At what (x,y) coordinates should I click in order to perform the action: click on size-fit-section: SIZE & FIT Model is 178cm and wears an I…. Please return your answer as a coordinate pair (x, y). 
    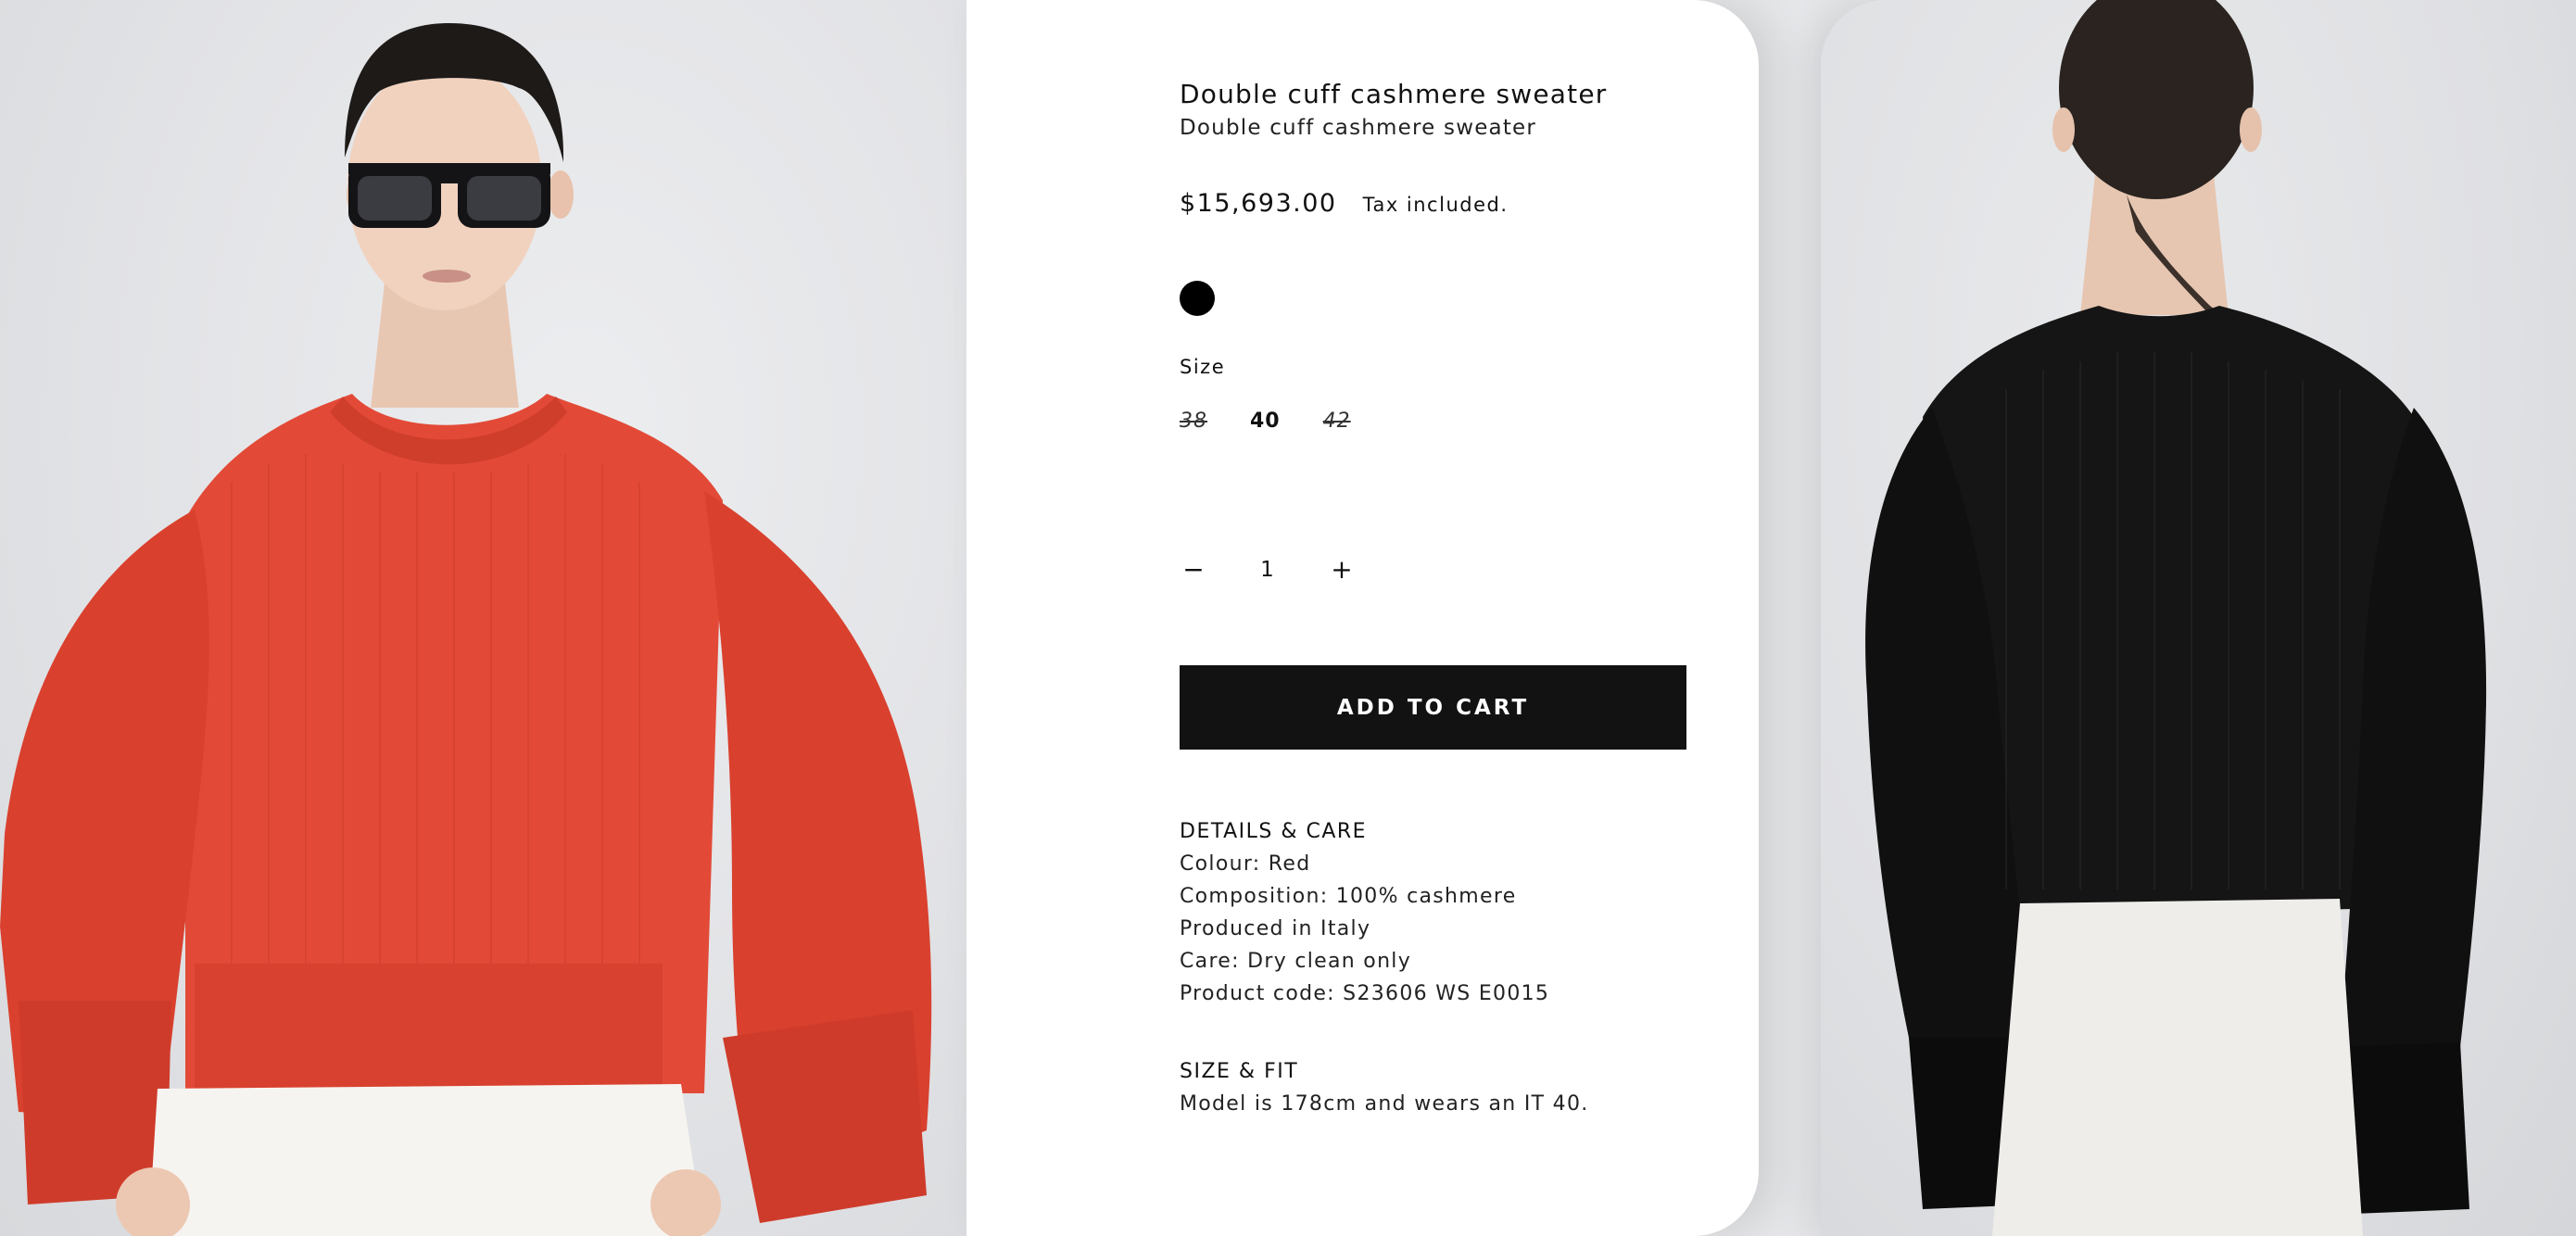
    Looking at the image, I should click on (1434, 1088).